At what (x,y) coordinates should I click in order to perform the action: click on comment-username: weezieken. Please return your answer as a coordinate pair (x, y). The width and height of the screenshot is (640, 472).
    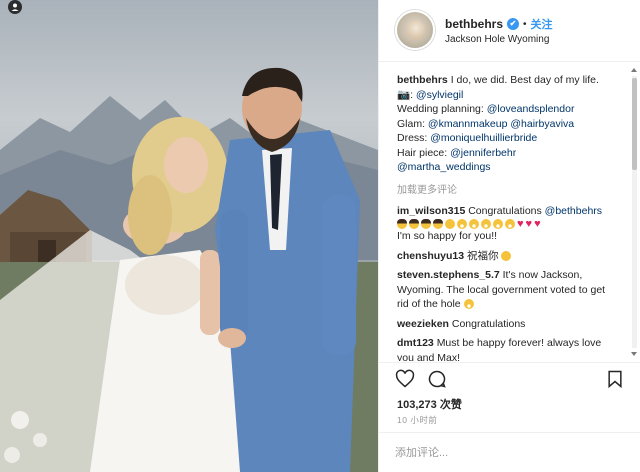
    Looking at the image, I should click on (423, 324).